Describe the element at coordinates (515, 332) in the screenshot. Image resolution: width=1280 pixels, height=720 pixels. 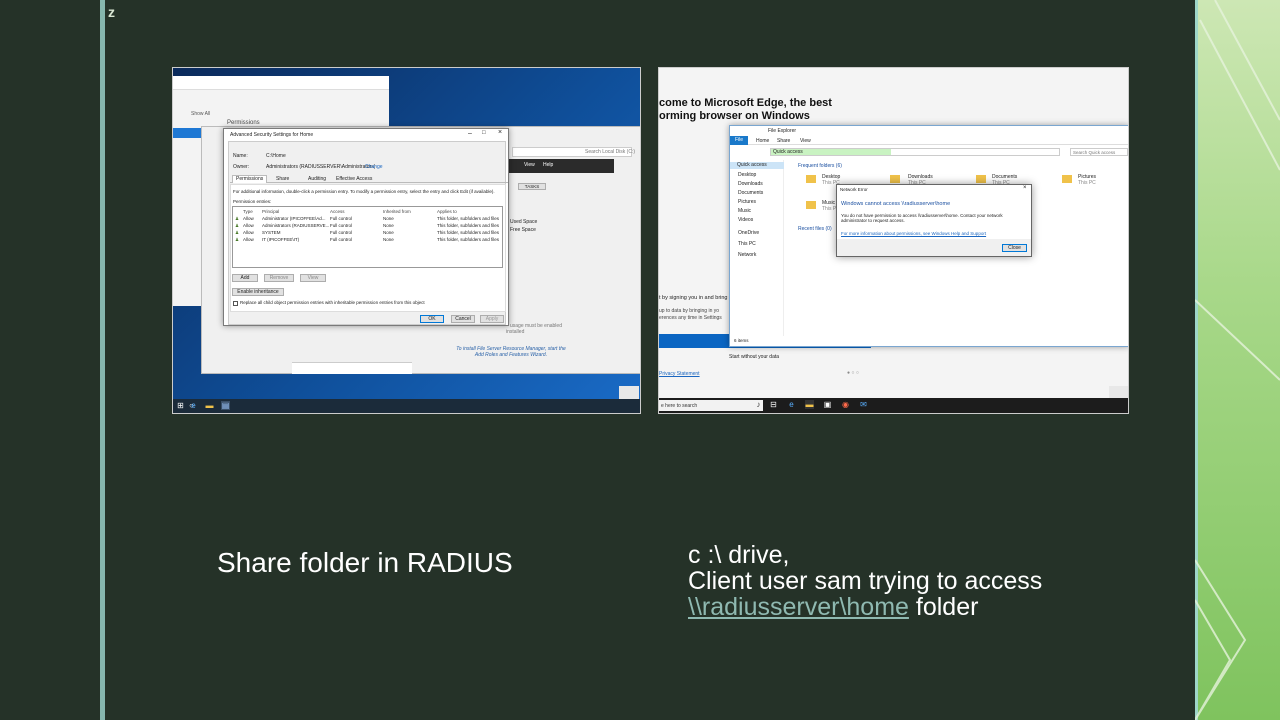
I see `installed-note: installed` at that location.